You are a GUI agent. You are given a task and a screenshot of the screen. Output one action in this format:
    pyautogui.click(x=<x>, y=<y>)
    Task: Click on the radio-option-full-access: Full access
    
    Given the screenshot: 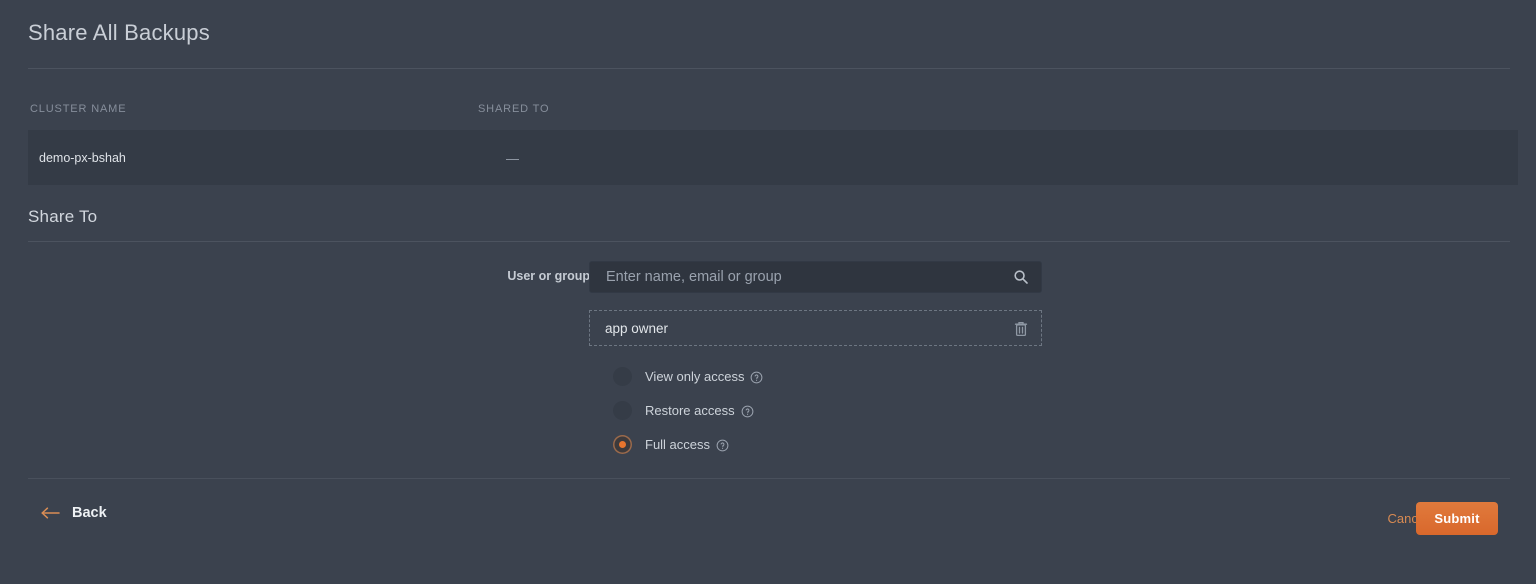 What is the action you would take?
    pyautogui.click(x=688, y=444)
    